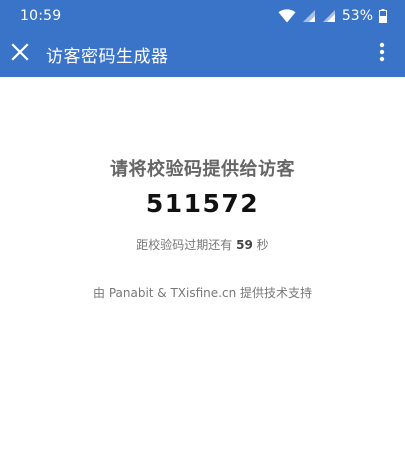 Image resolution: width=405 pixels, height=454 pixels. What do you see at coordinates (41, 15) in the screenshot?
I see `status-time: 10:59` at bounding box center [41, 15].